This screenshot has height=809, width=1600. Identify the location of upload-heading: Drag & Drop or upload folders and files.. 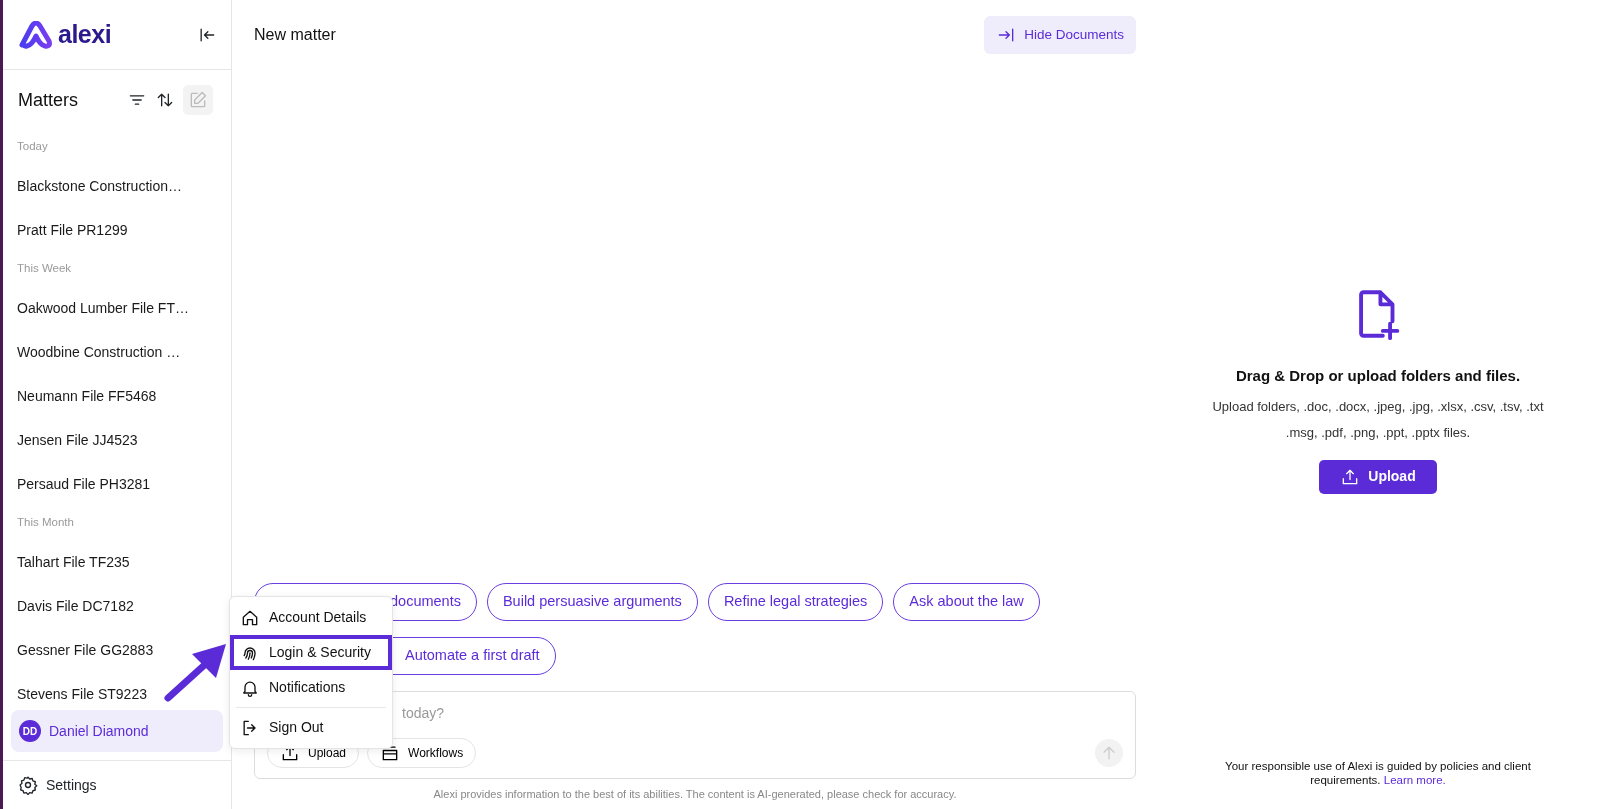
(1378, 376).